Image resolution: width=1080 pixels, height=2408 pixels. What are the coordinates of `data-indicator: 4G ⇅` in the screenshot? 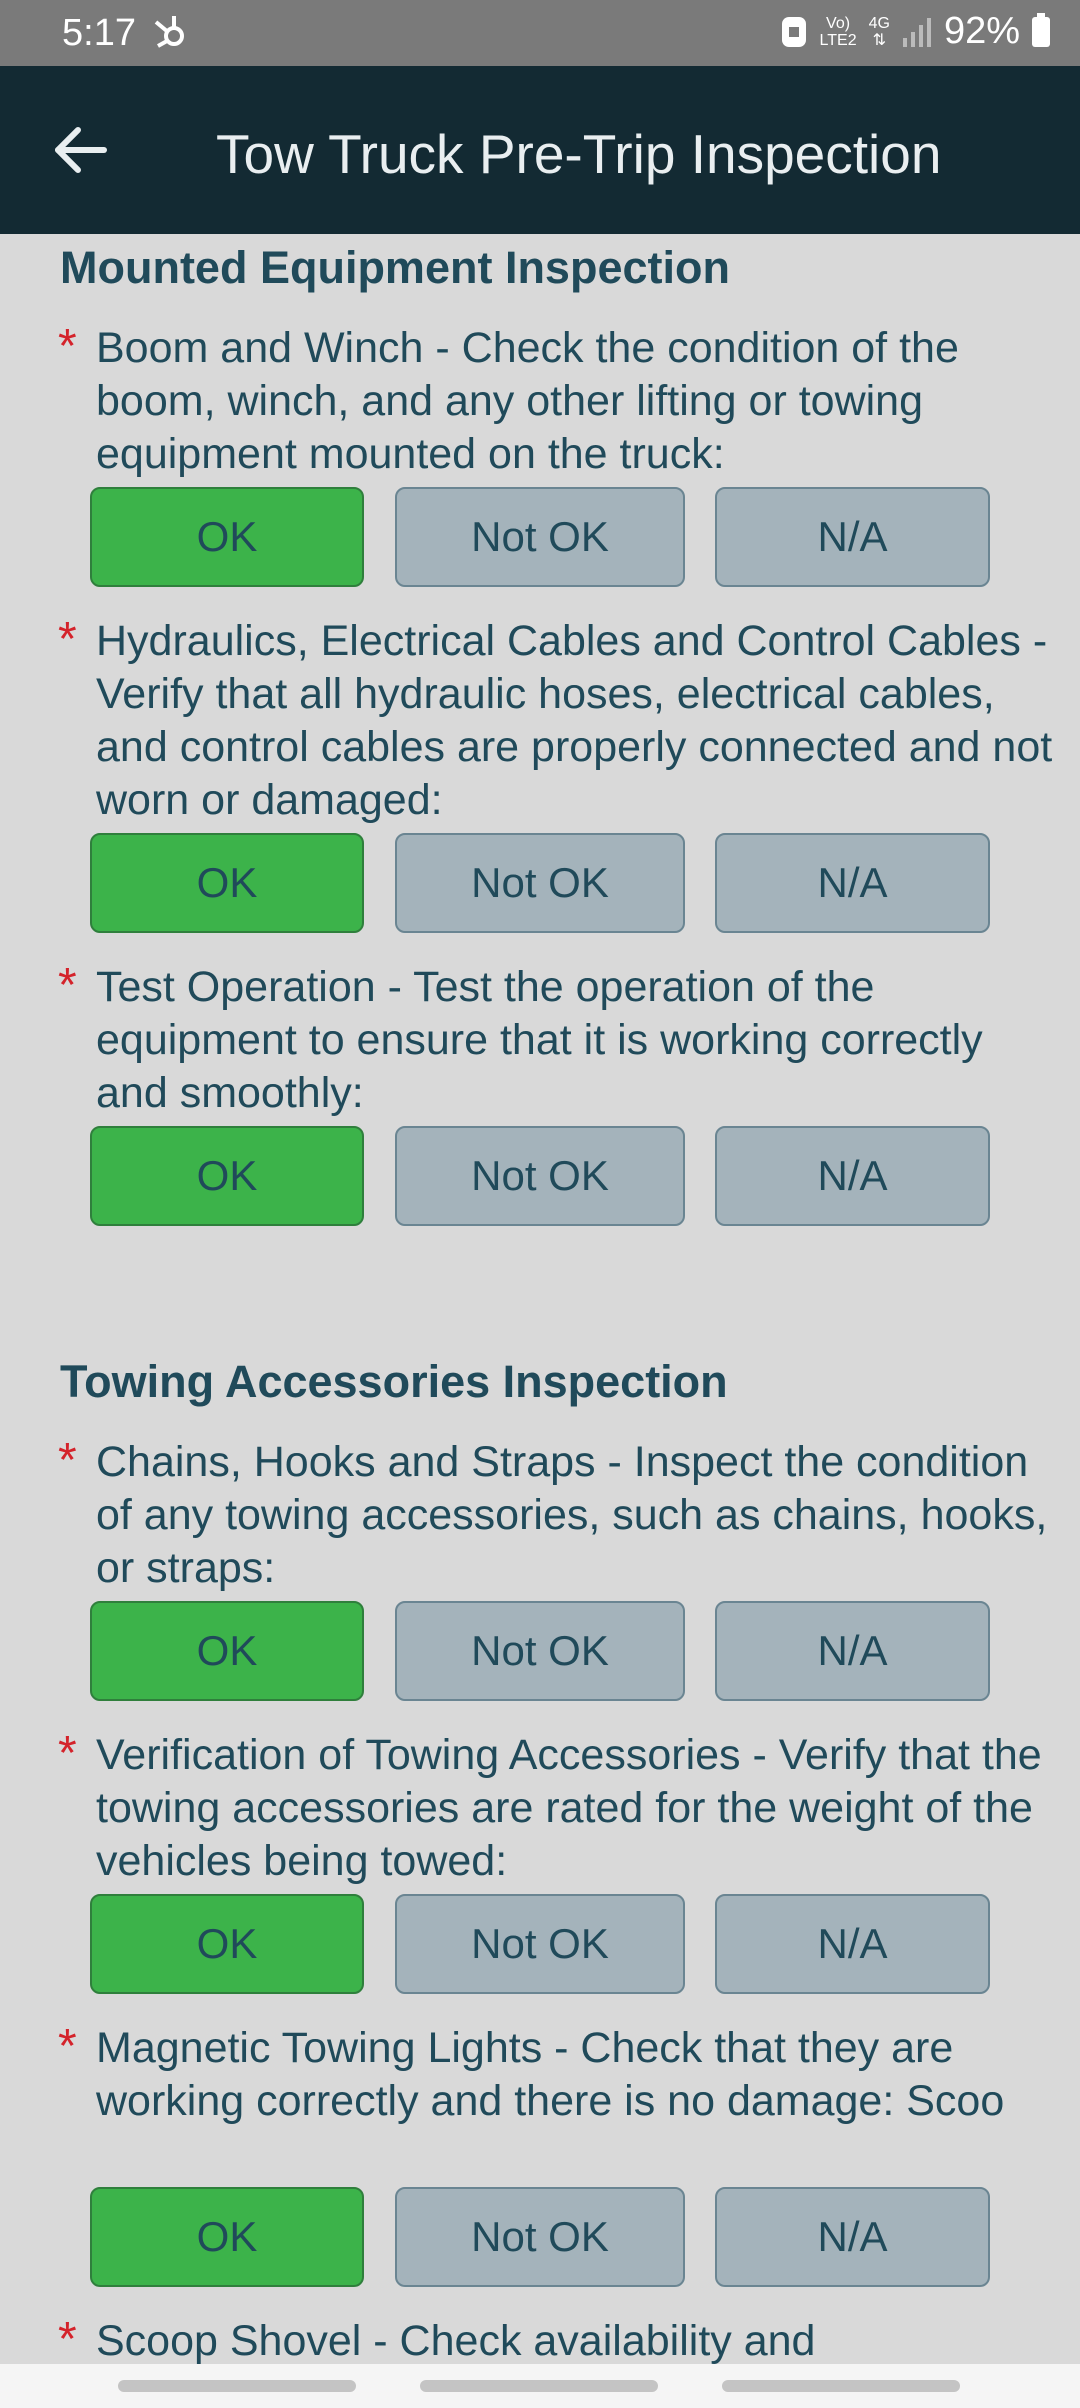 It's located at (879, 31).